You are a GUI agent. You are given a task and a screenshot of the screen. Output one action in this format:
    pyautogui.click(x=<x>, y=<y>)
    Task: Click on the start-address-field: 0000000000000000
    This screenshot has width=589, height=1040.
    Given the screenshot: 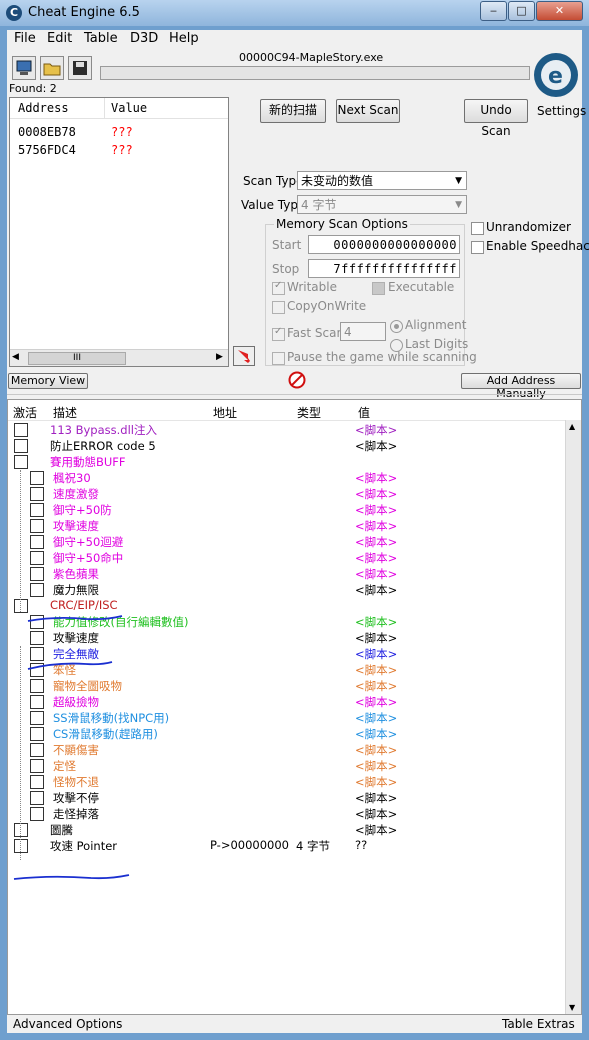 What is the action you would take?
    pyautogui.click(x=384, y=244)
    